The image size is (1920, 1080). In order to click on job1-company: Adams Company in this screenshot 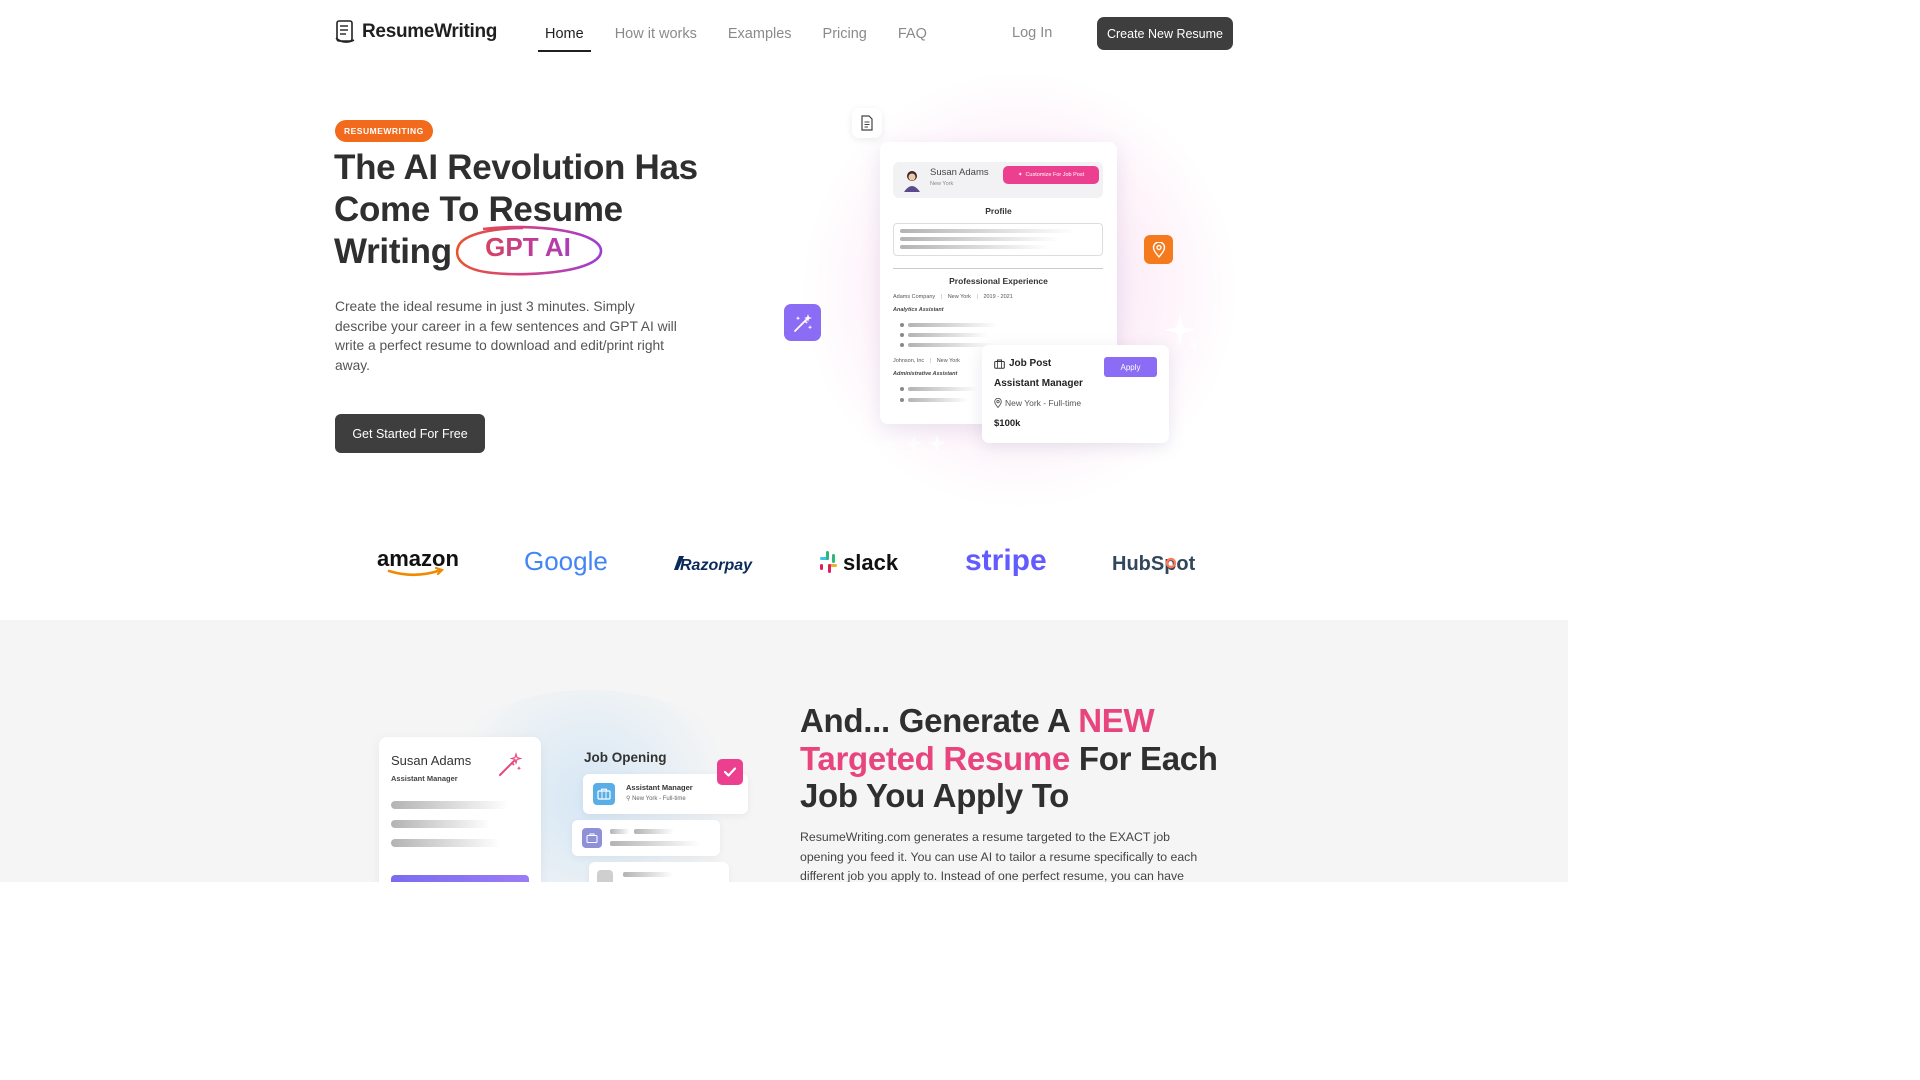, I will do `click(914, 297)`.